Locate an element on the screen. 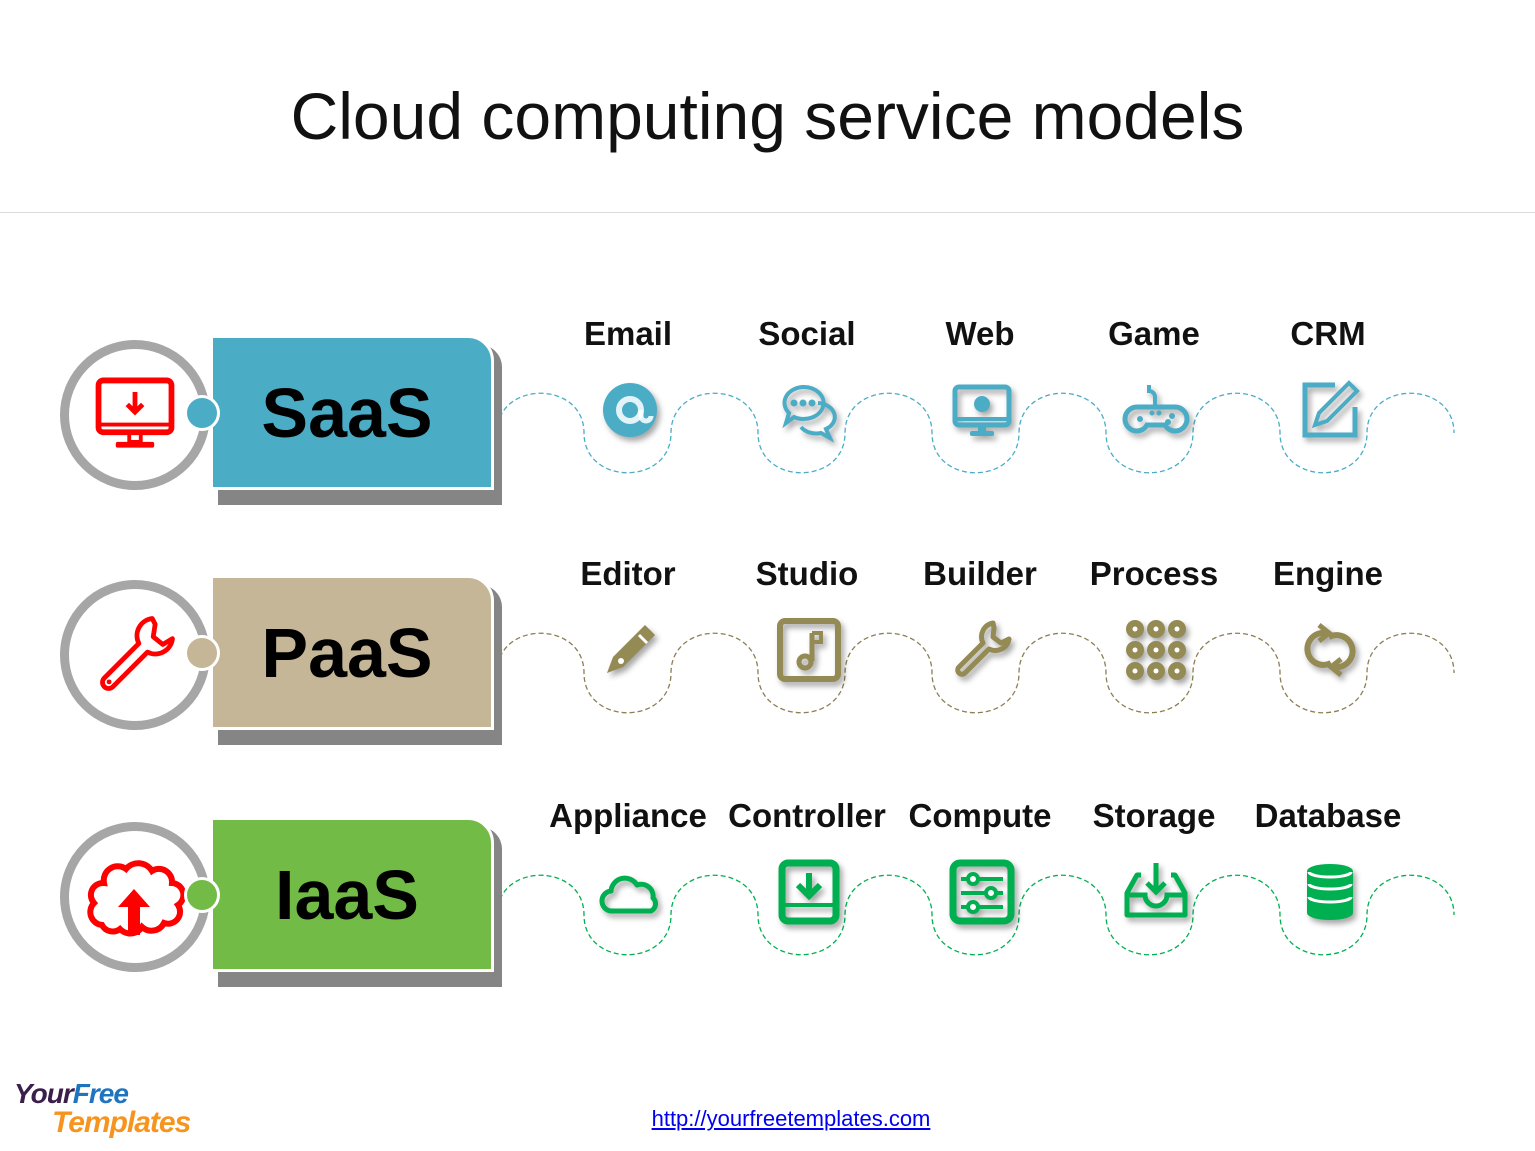 The image size is (1535, 1151). model-label-box-iaas: IaaS is located at coordinates (352, 894).